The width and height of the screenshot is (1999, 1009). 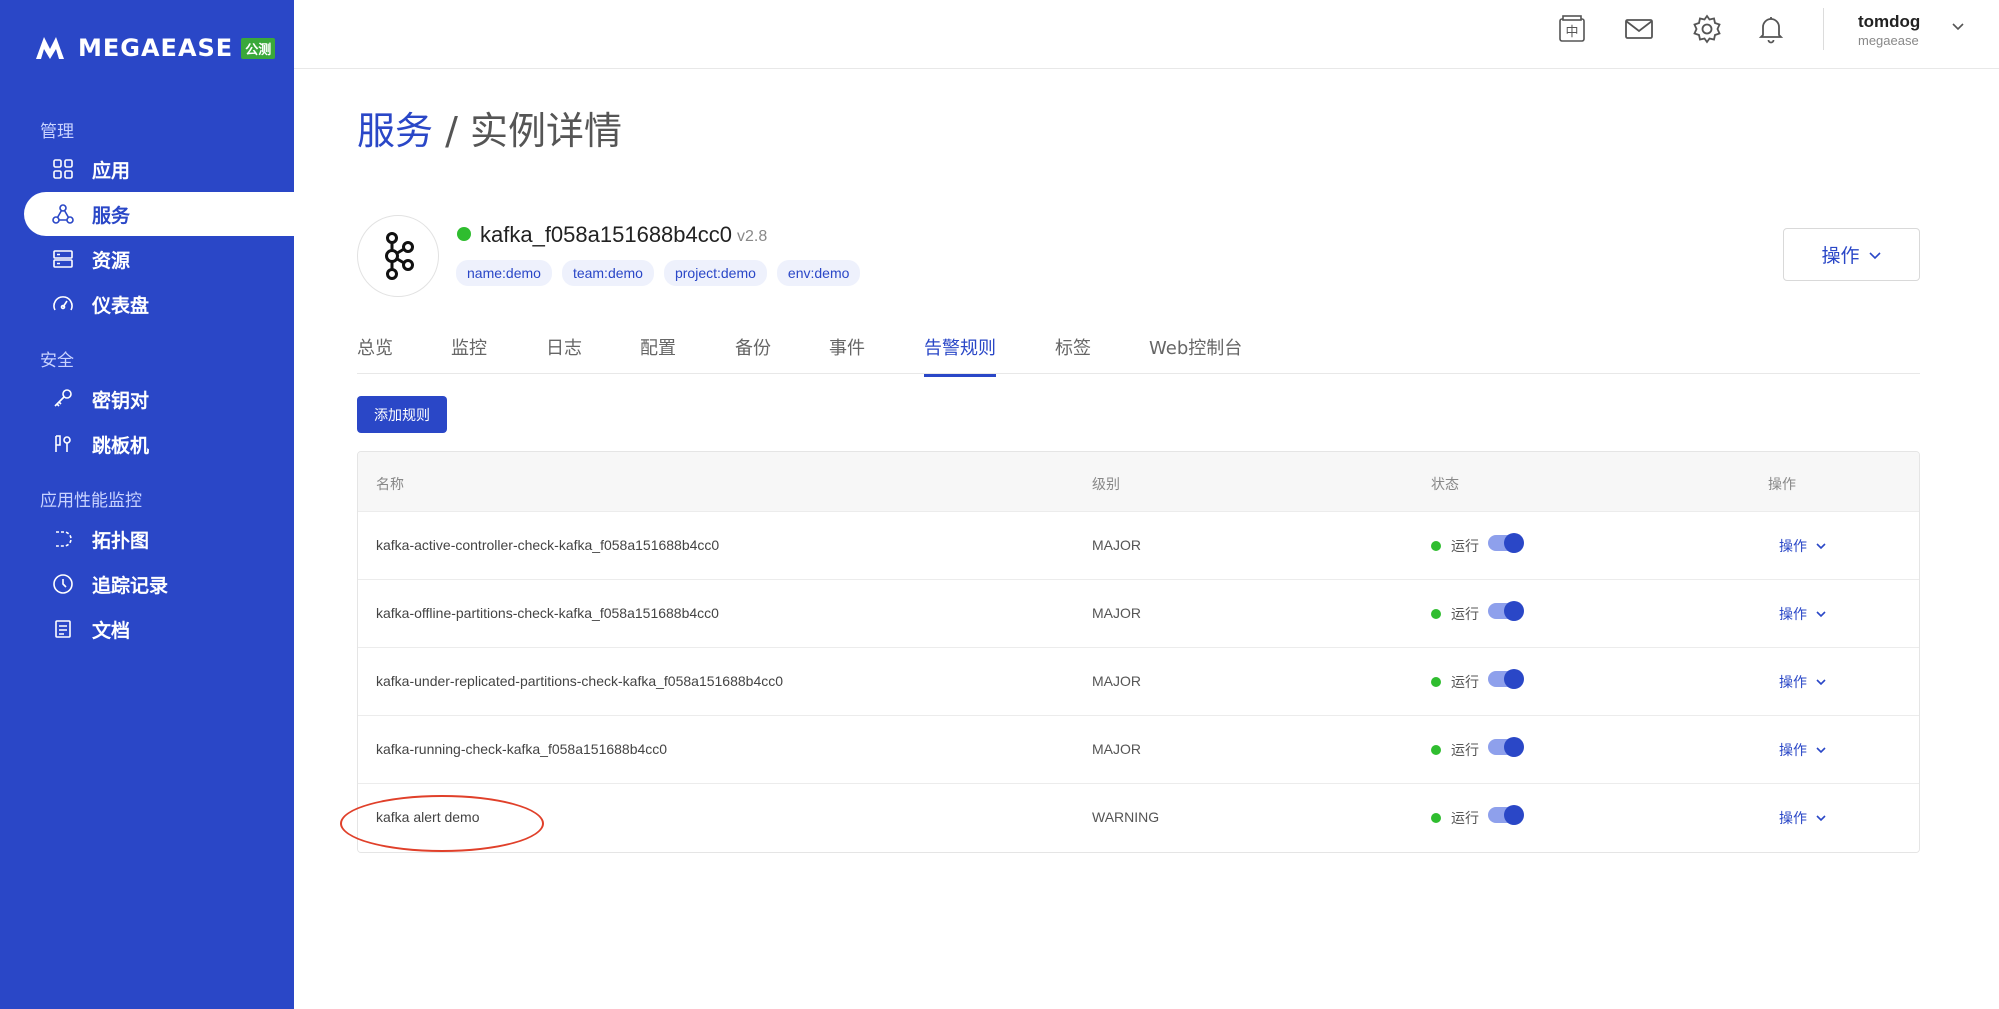 What do you see at coordinates (57, 131) in the screenshot?
I see `nav-section-manage: 管理` at bounding box center [57, 131].